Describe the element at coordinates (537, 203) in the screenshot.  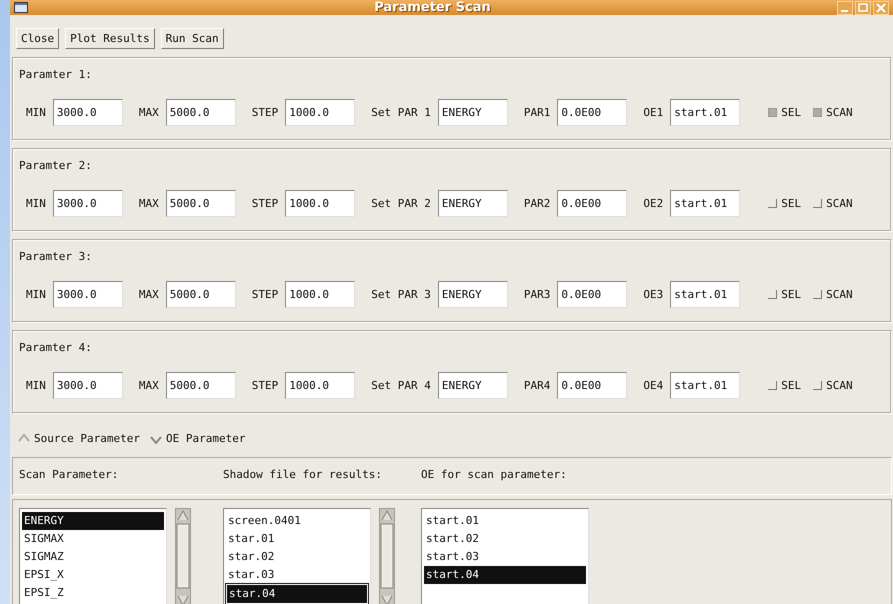
I see `field-label: PAR2` at that location.